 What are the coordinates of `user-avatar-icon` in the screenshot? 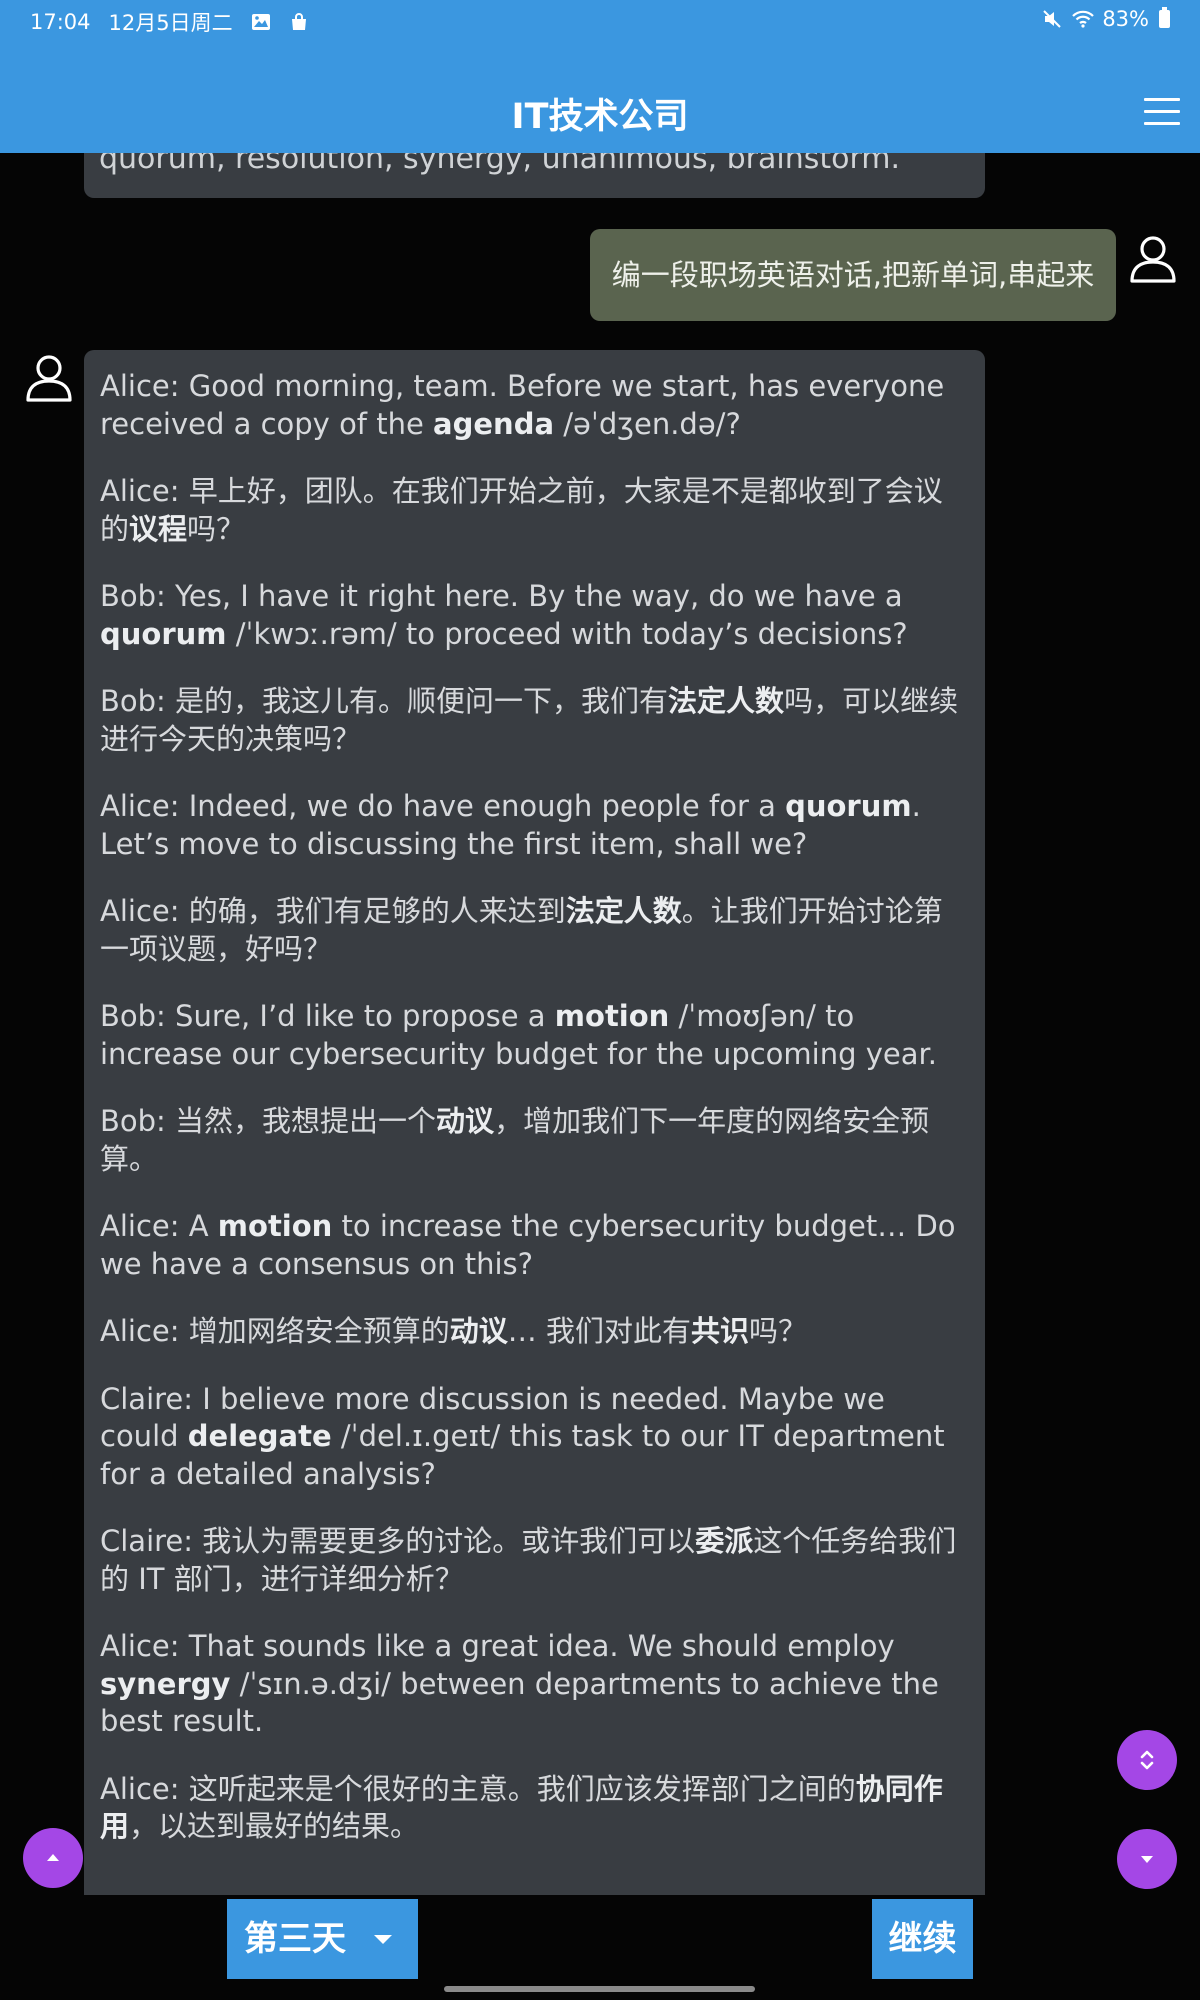 It's located at (1153, 259).